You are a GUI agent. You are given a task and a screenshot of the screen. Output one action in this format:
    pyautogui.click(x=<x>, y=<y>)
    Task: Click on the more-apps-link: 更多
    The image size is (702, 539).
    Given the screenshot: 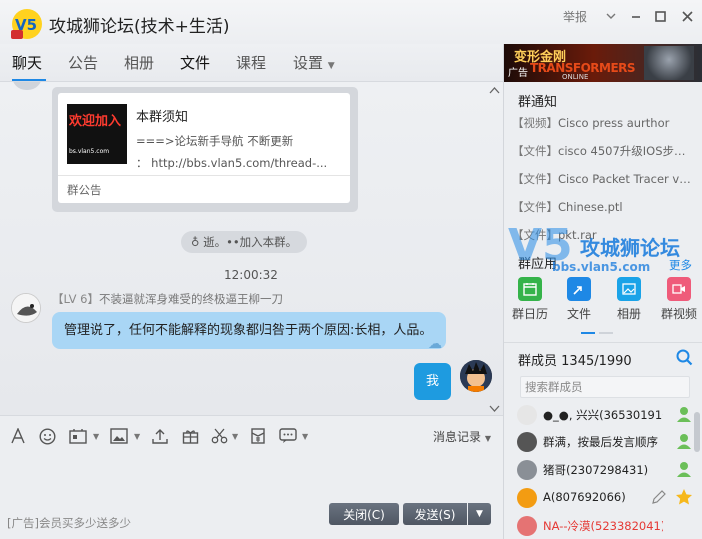 What is the action you would take?
    pyautogui.click(x=680, y=265)
    